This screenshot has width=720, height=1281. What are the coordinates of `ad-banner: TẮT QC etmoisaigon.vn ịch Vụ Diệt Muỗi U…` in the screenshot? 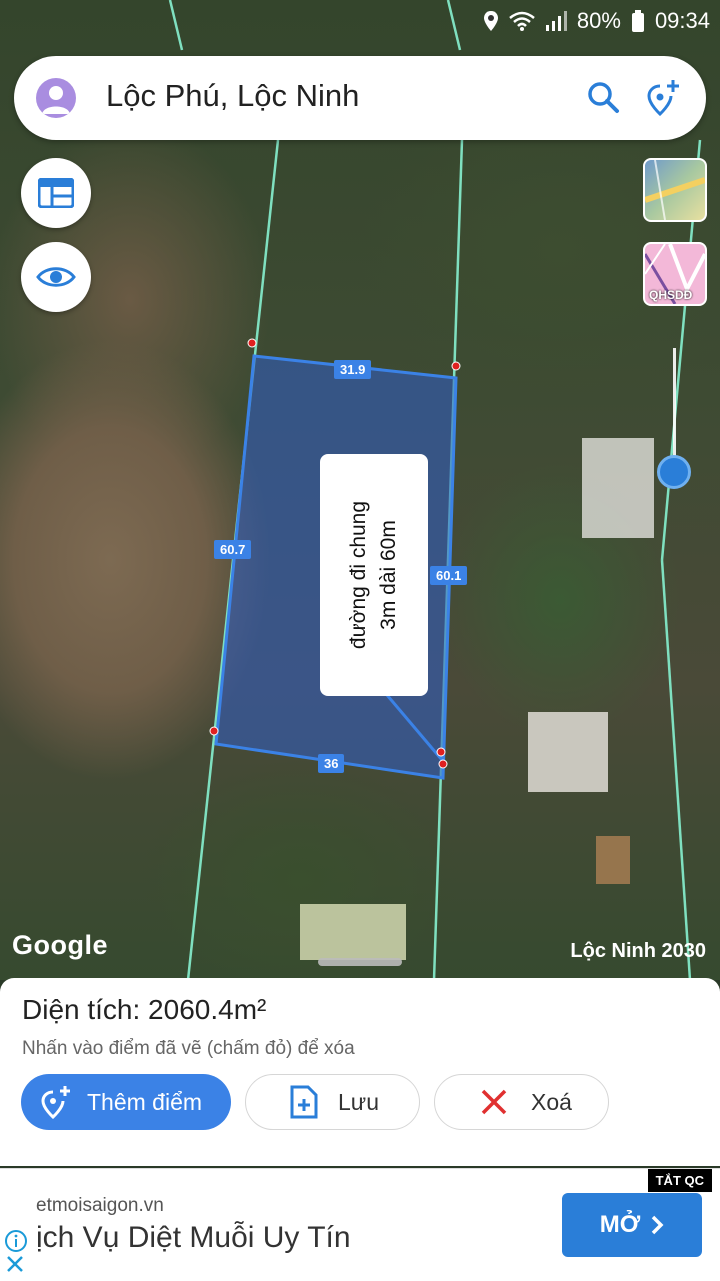 It's located at (360, 1224).